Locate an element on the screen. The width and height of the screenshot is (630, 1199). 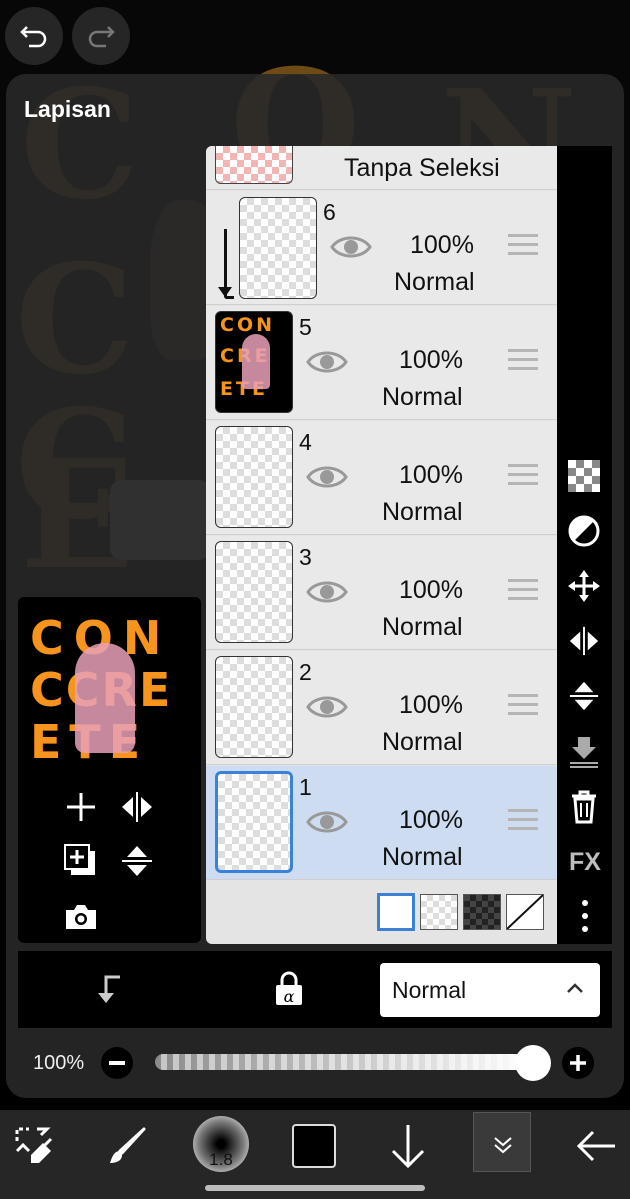
blend-mode-select: Normal is located at coordinates (490, 990).